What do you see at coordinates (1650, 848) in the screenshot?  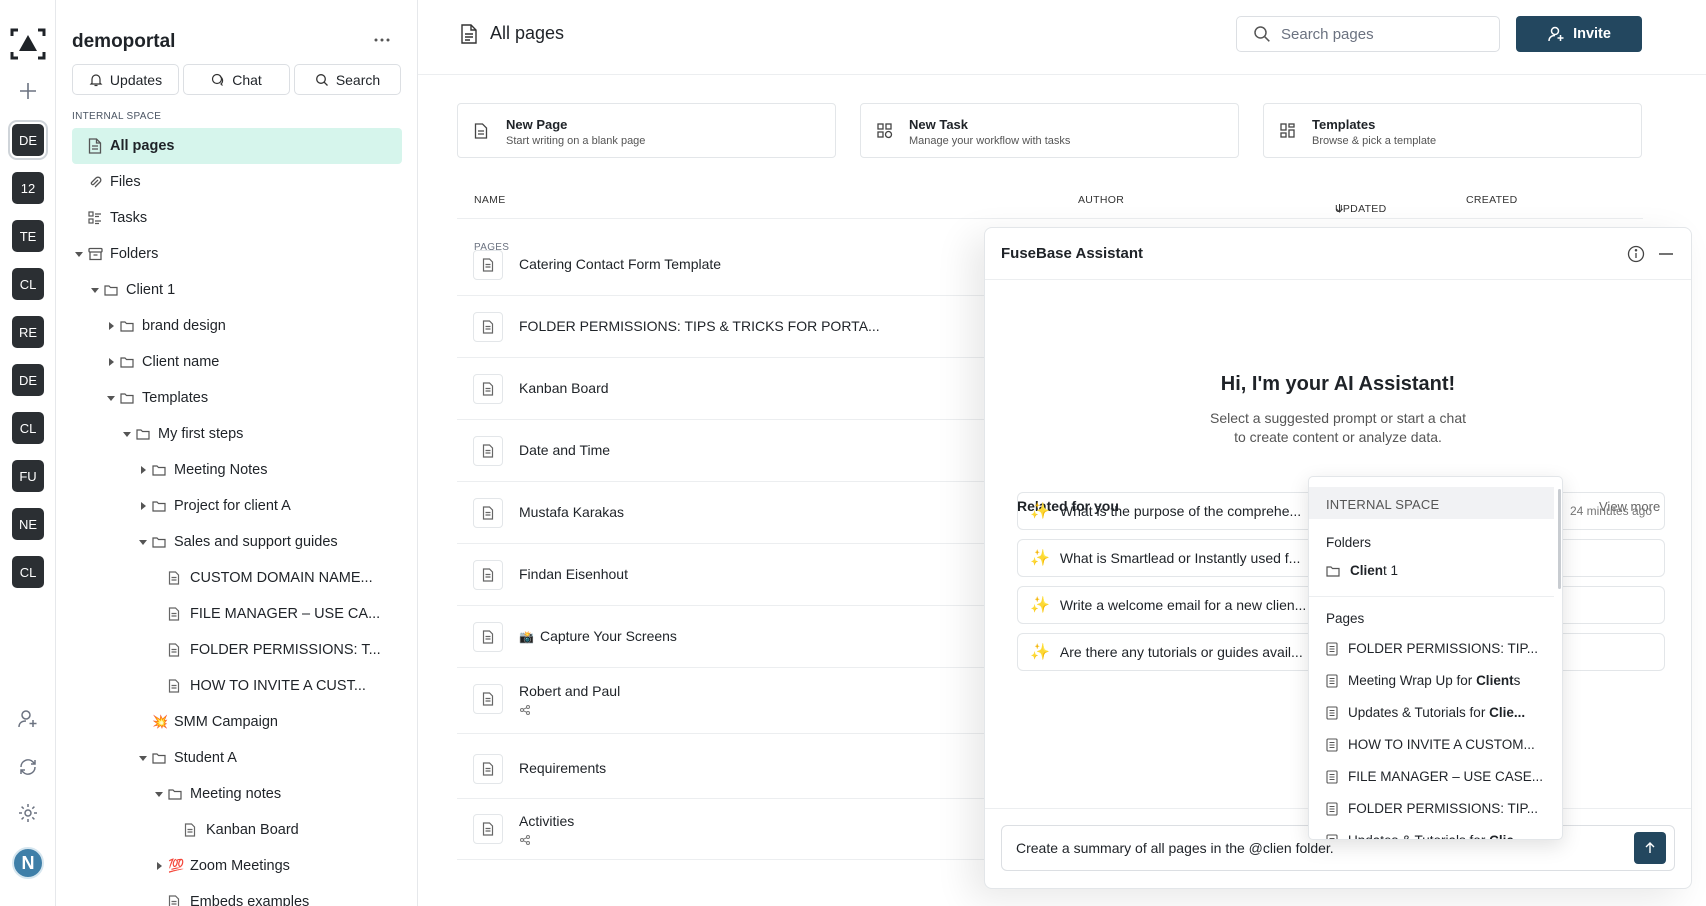 I see `send-button` at bounding box center [1650, 848].